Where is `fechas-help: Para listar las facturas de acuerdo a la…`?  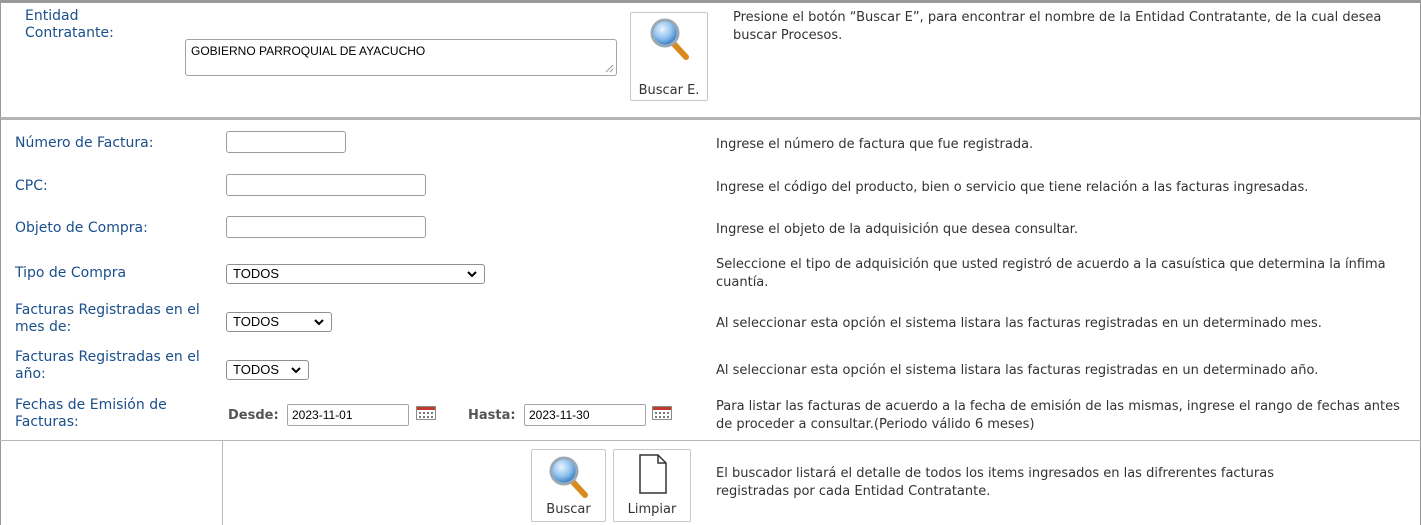
fechas-help: Para listar las facturas de acuerdo a la… is located at coordinates (1058, 415).